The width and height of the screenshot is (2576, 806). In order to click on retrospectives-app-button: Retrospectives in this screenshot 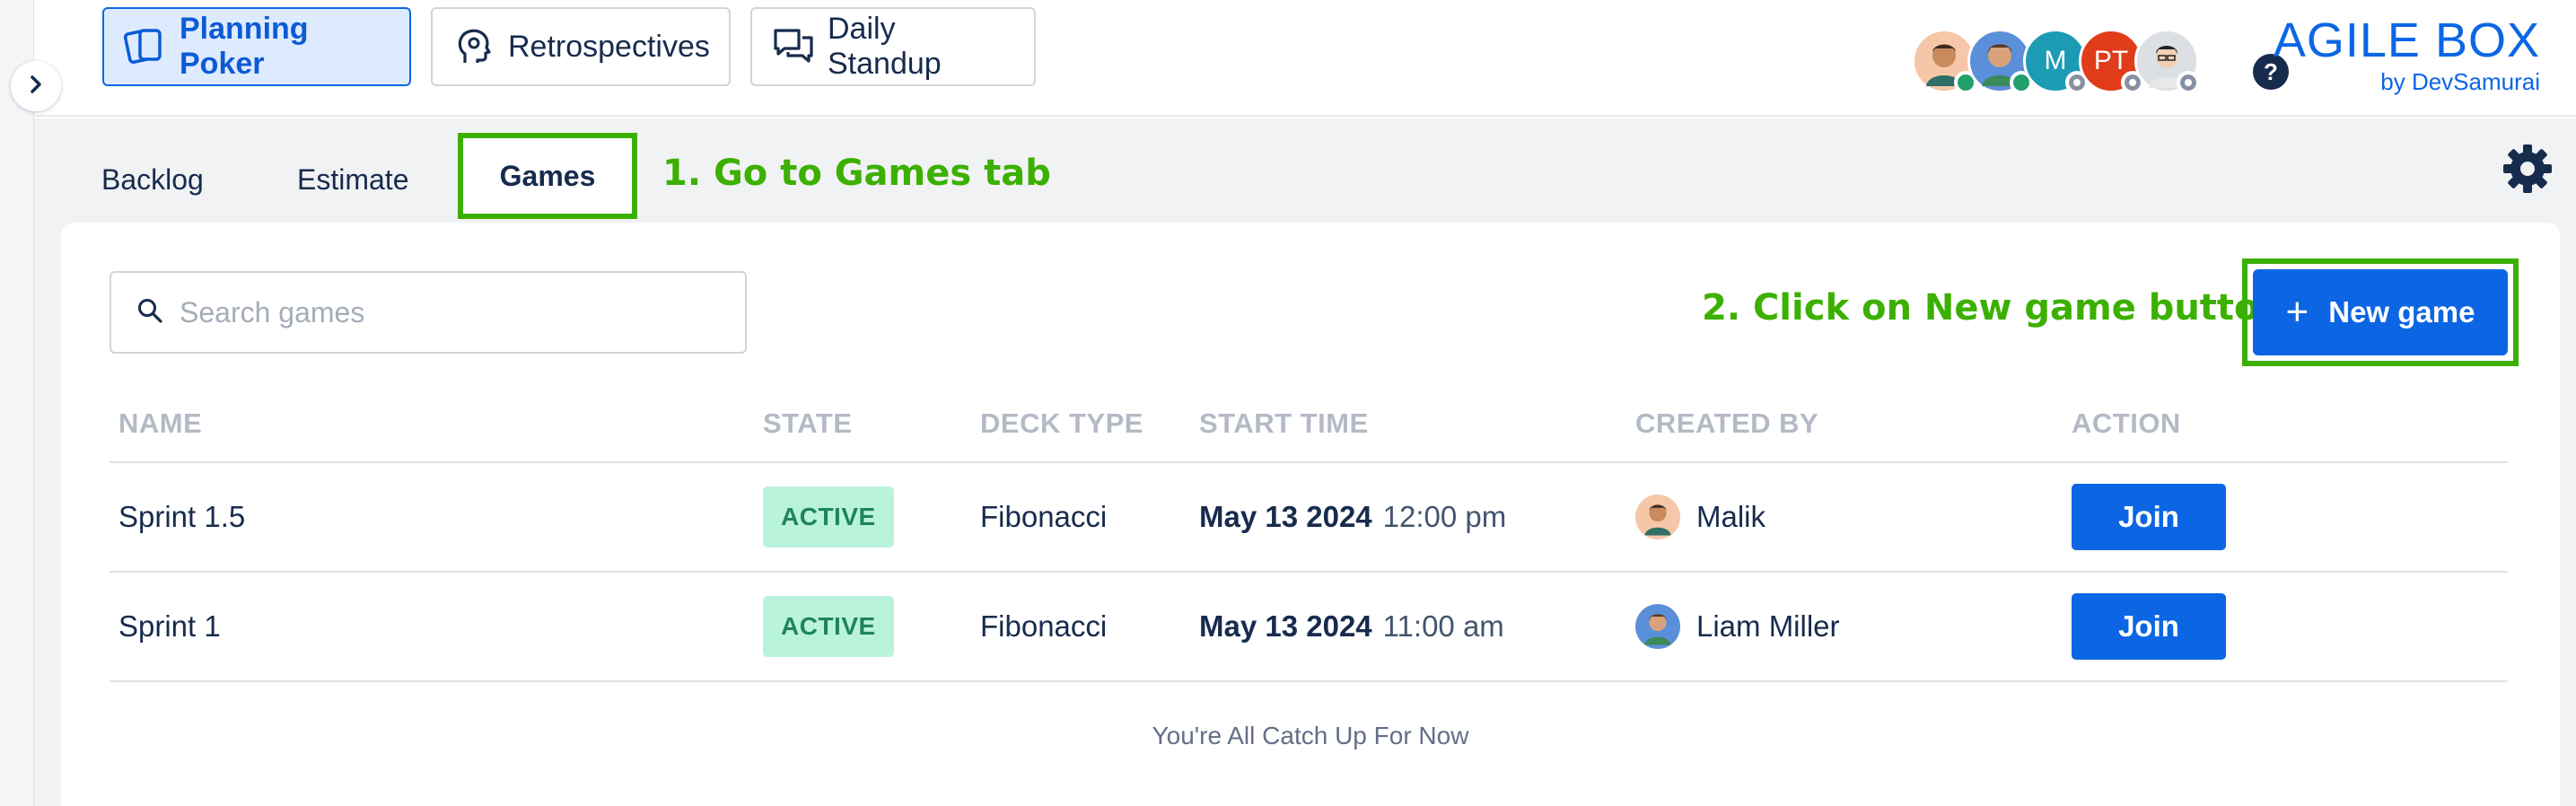, I will do `click(581, 46)`.